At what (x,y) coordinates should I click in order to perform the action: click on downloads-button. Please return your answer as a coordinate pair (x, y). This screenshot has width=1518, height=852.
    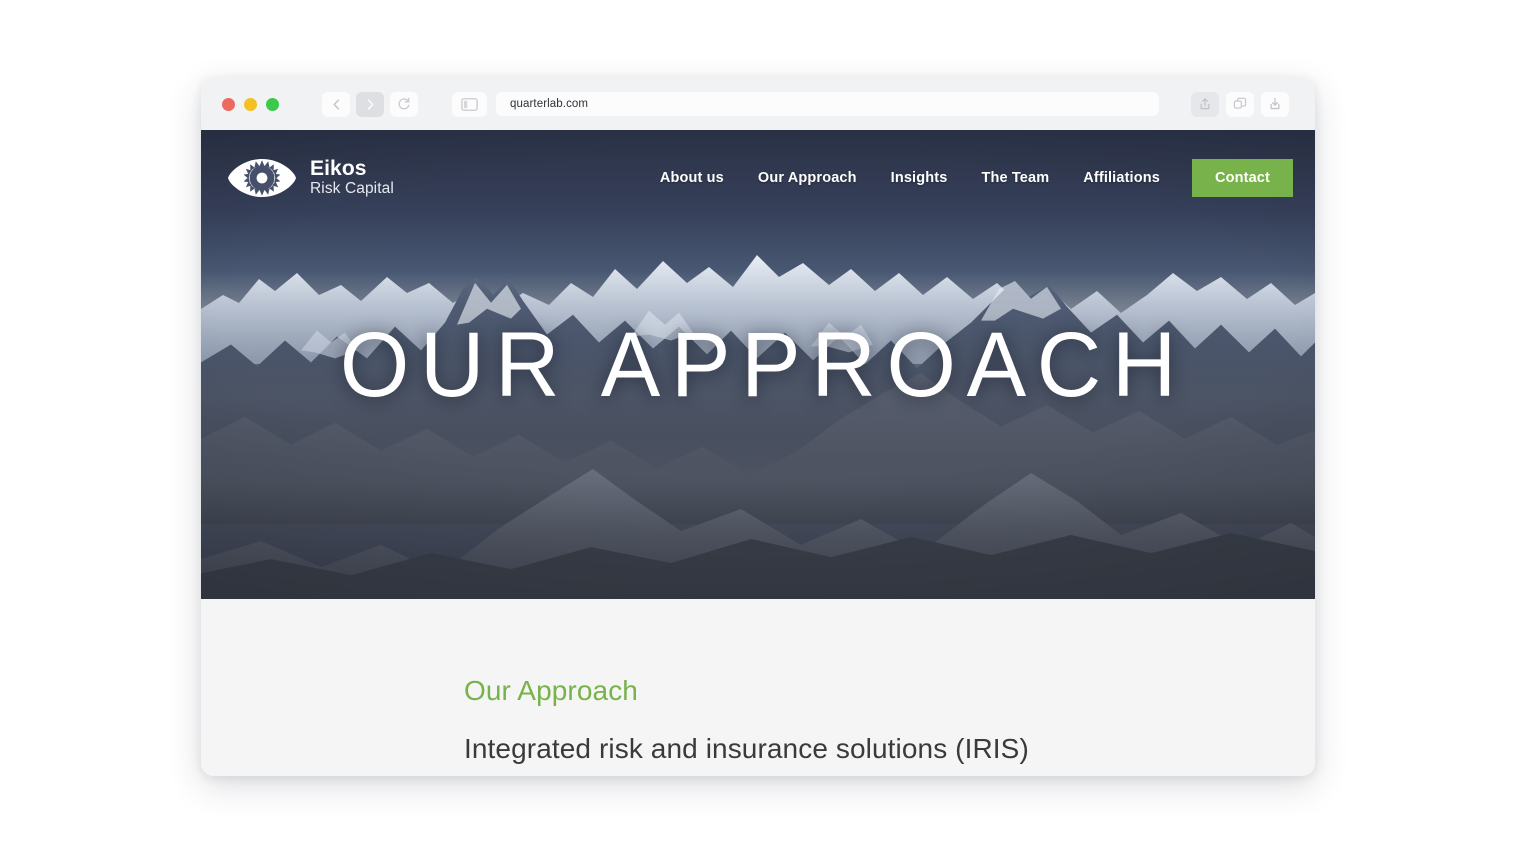
    Looking at the image, I should click on (1275, 104).